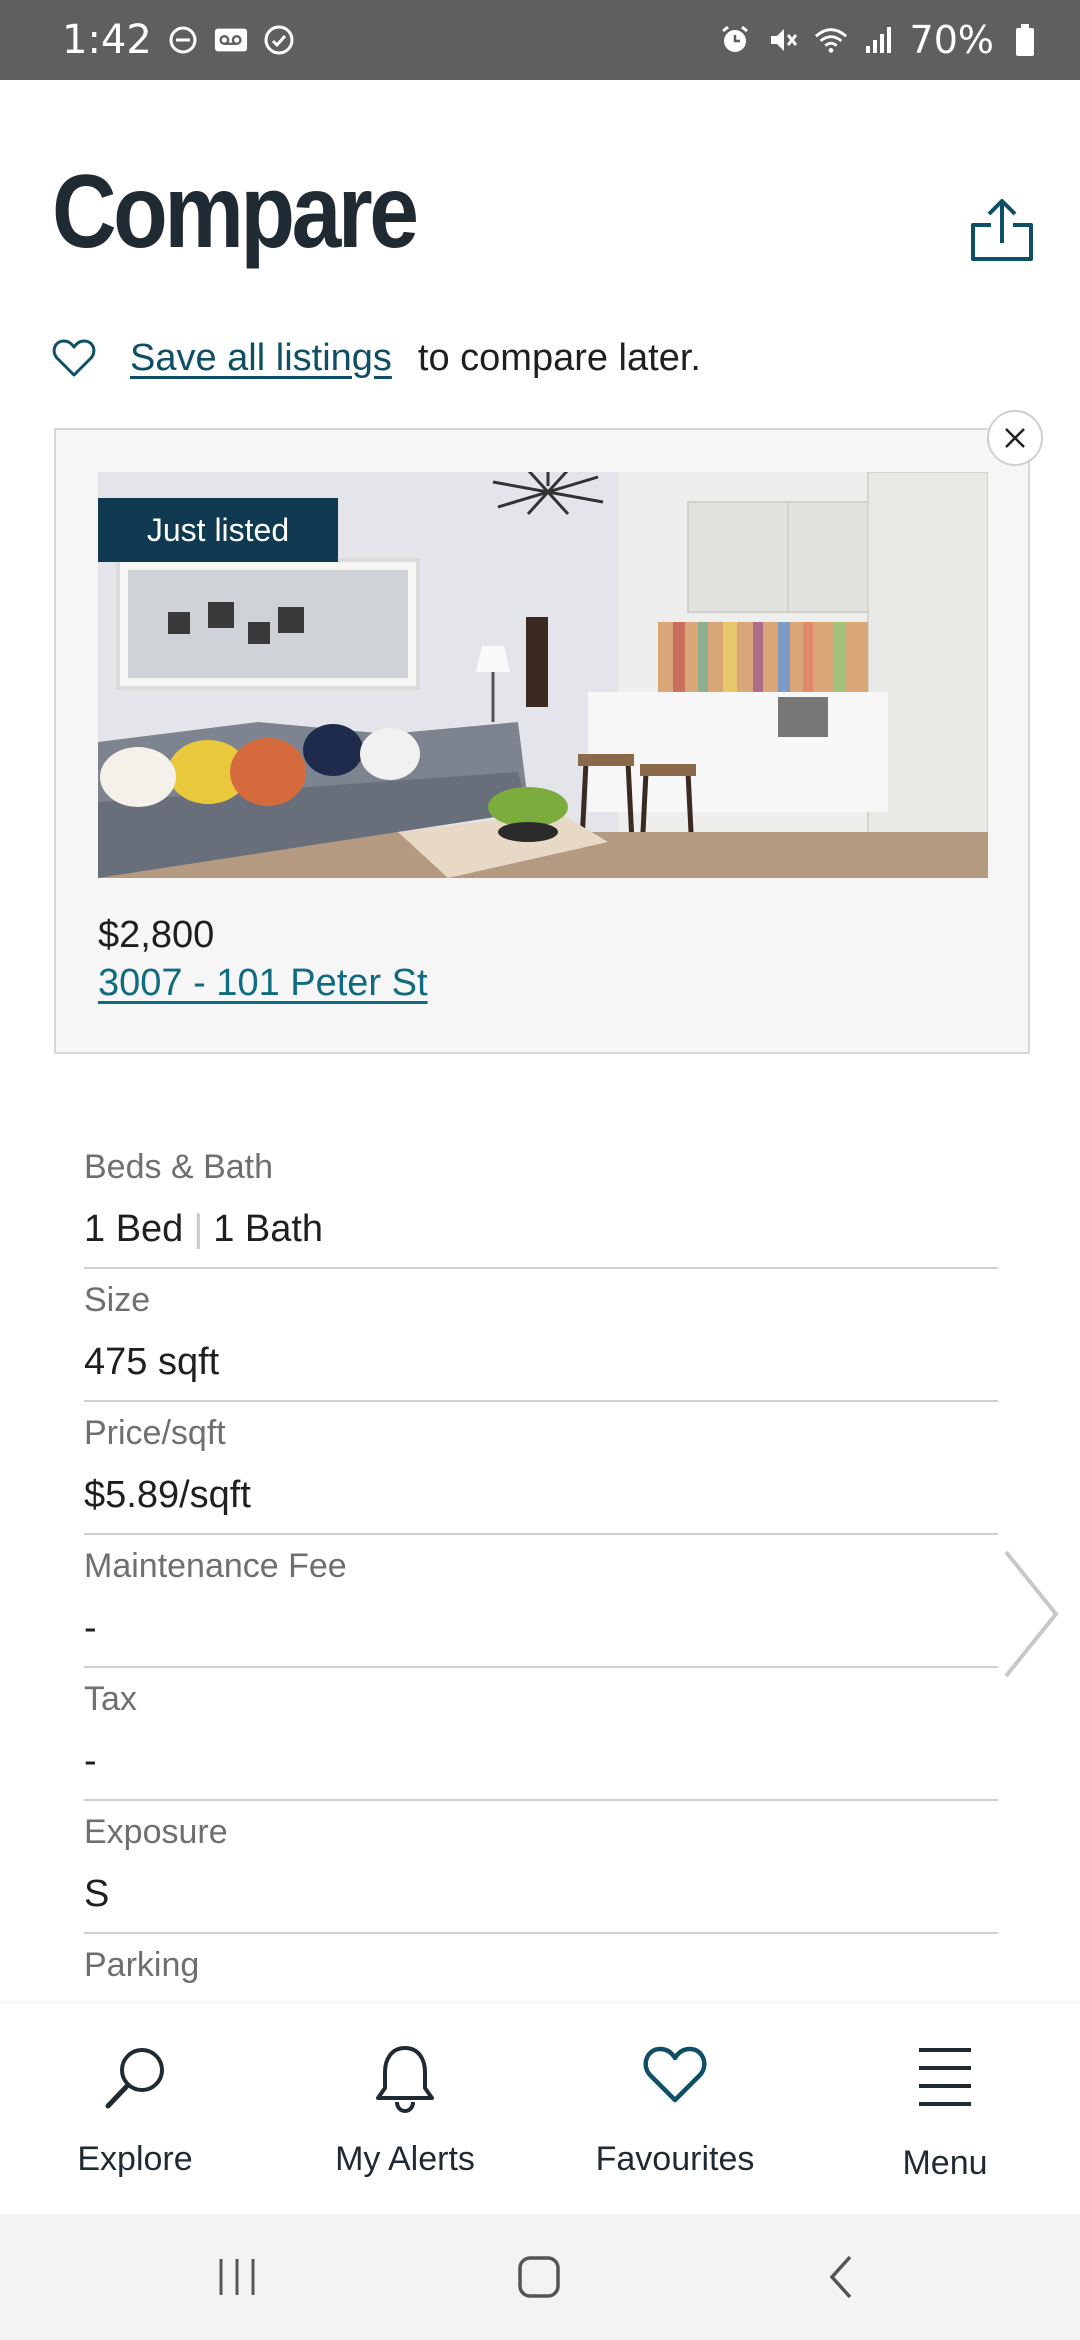 Image resolution: width=1080 pixels, height=2340 pixels. Describe the element at coordinates (831, 40) in the screenshot. I see `wifi-icon` at that location.